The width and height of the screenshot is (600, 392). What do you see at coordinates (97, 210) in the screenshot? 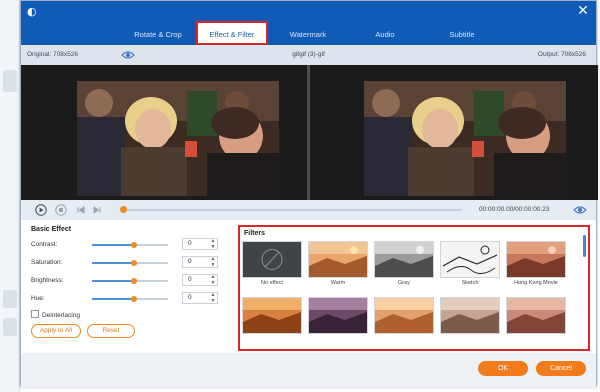
I see `next-frame-icon` at bounding box center [97, 210].